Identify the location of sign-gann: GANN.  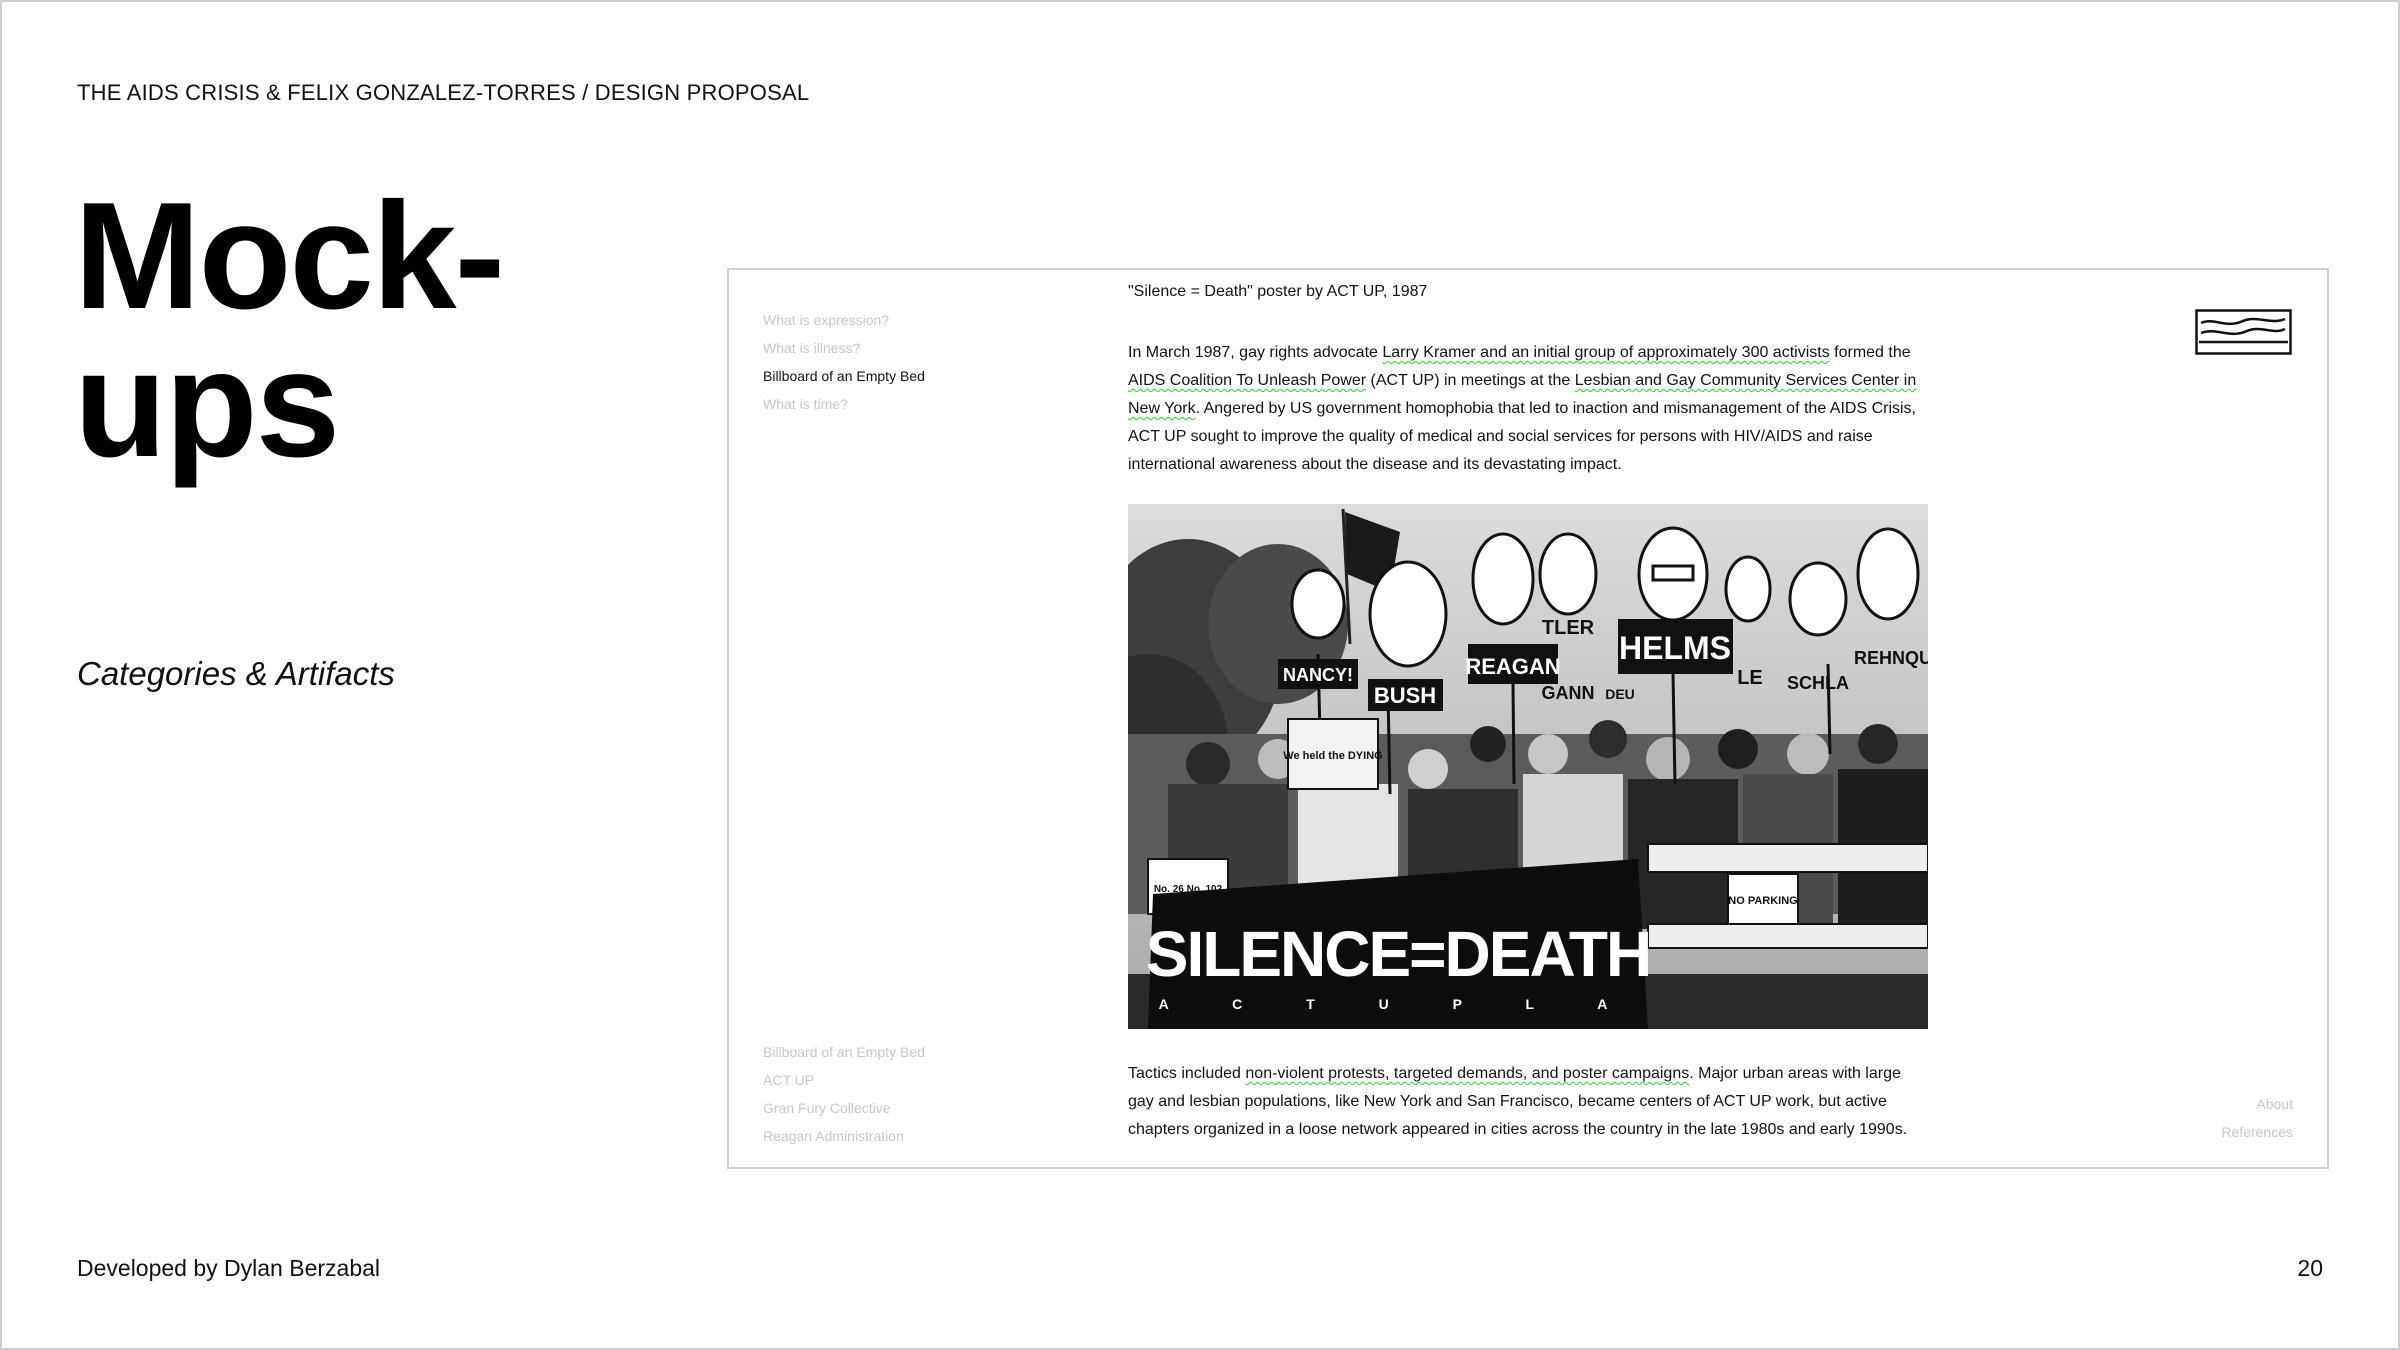
(1568, 693).